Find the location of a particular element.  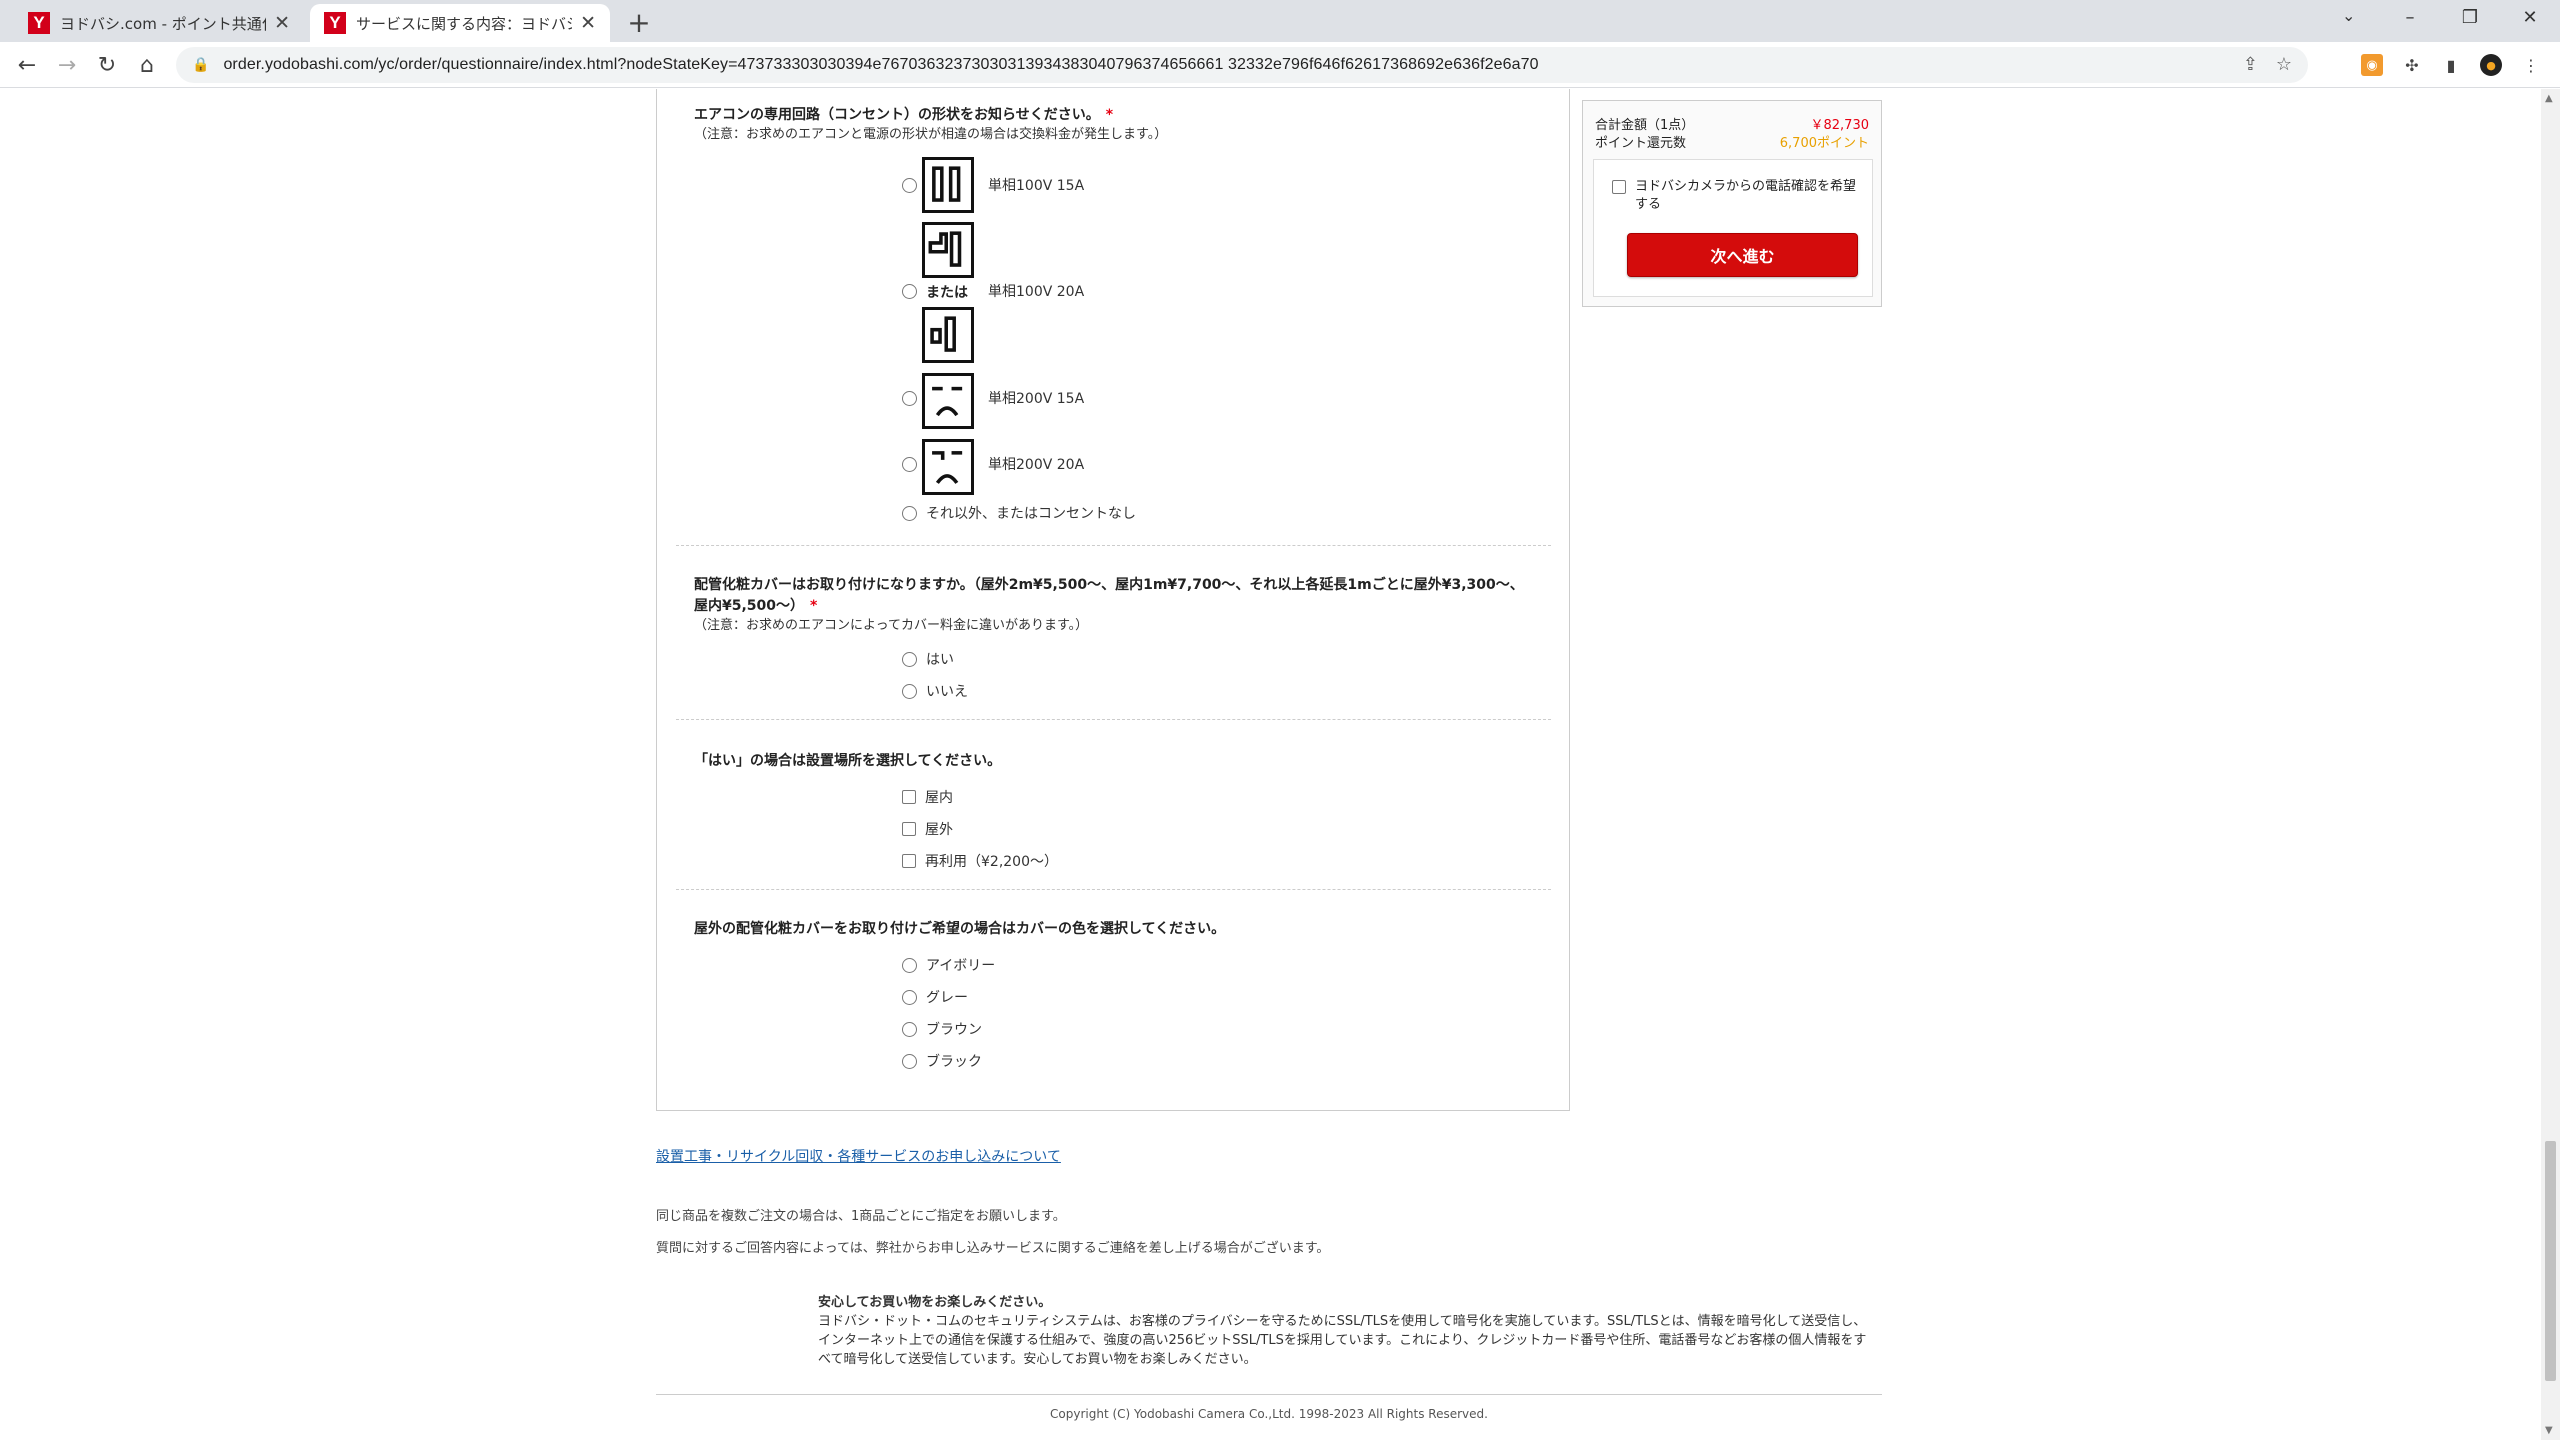

lock-icon: 🔒 is located at coordinates (200, 65).